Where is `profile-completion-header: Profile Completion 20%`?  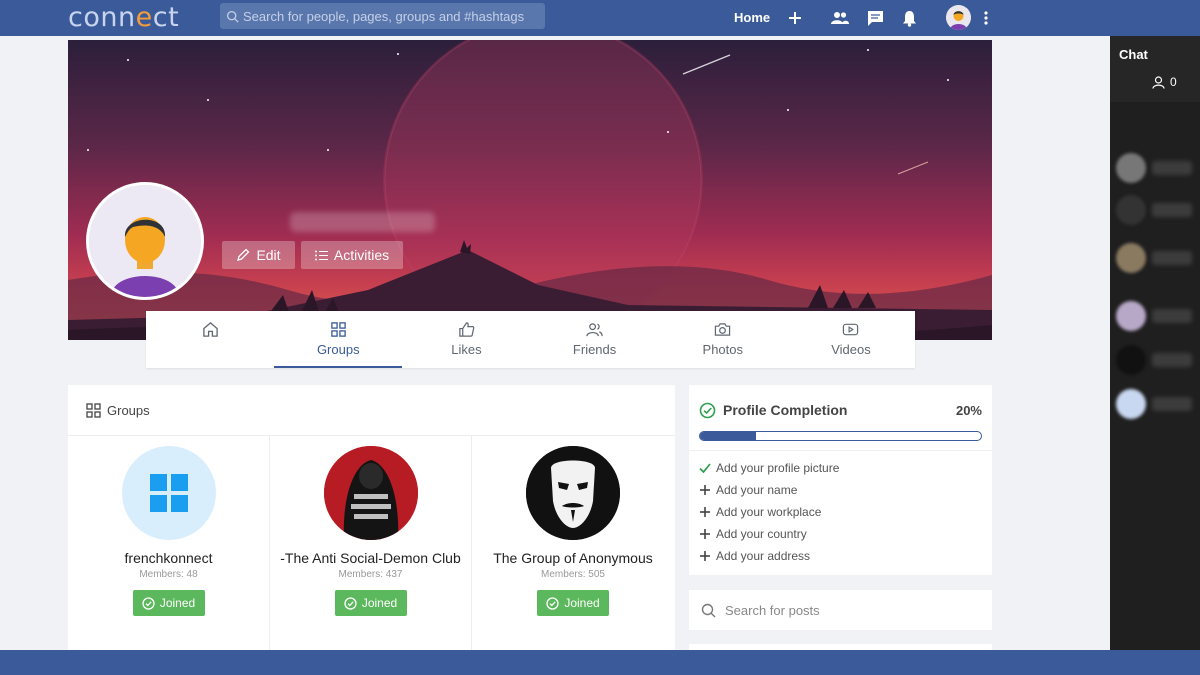 profile-completion-header: Profile Completion 20% is located at coordinates (840, 410).